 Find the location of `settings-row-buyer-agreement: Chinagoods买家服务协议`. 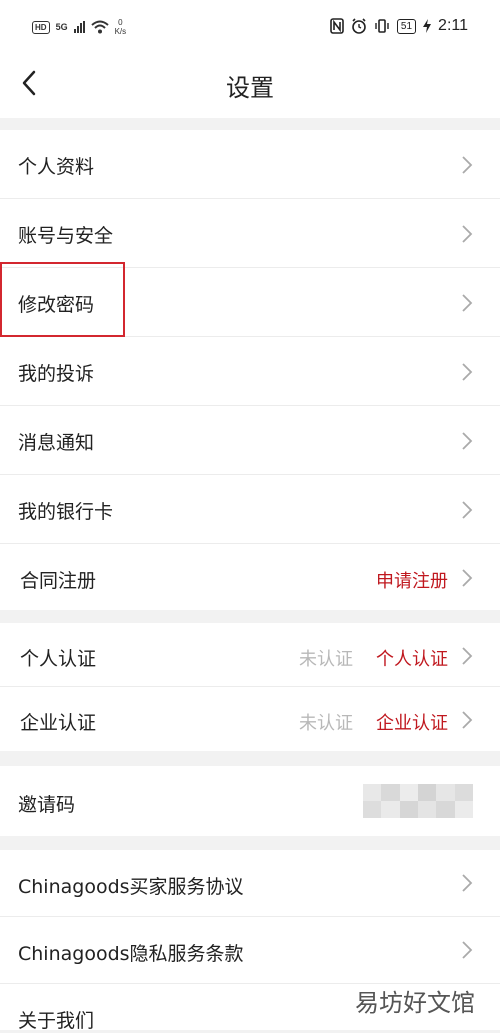

settings-row-buyer-agreement: Chinagoods买家服务协议 is located at coordinates (250, 883).